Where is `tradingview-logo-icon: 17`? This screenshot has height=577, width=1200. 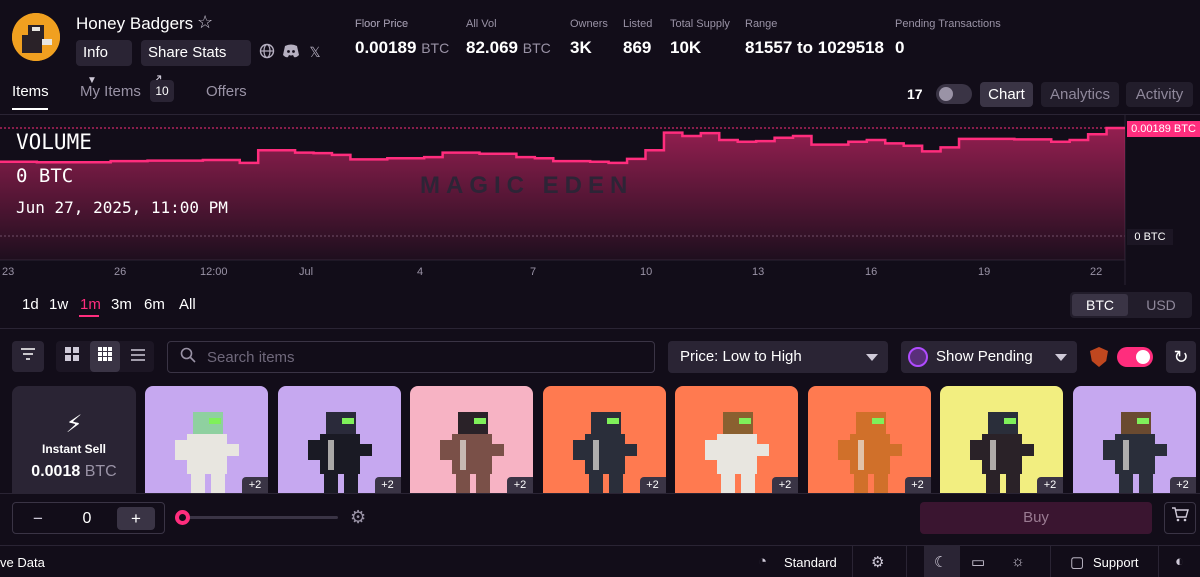 tradingview-logo-icon: 17 is located at coordinates (915, 94).